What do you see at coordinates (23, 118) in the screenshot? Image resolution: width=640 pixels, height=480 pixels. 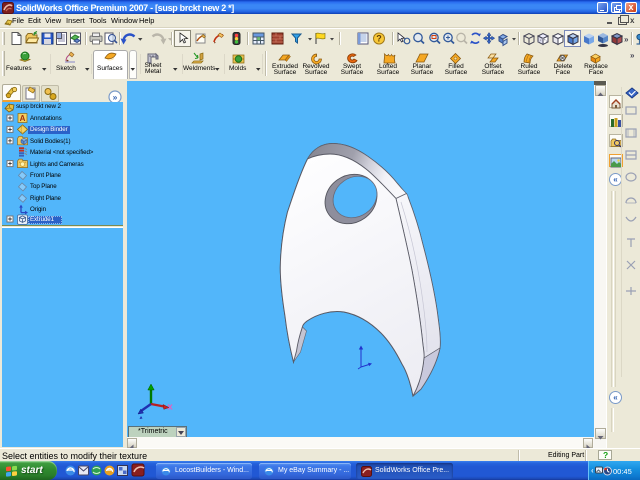 I see `svg-text: A` at bounding box center [23, 118].